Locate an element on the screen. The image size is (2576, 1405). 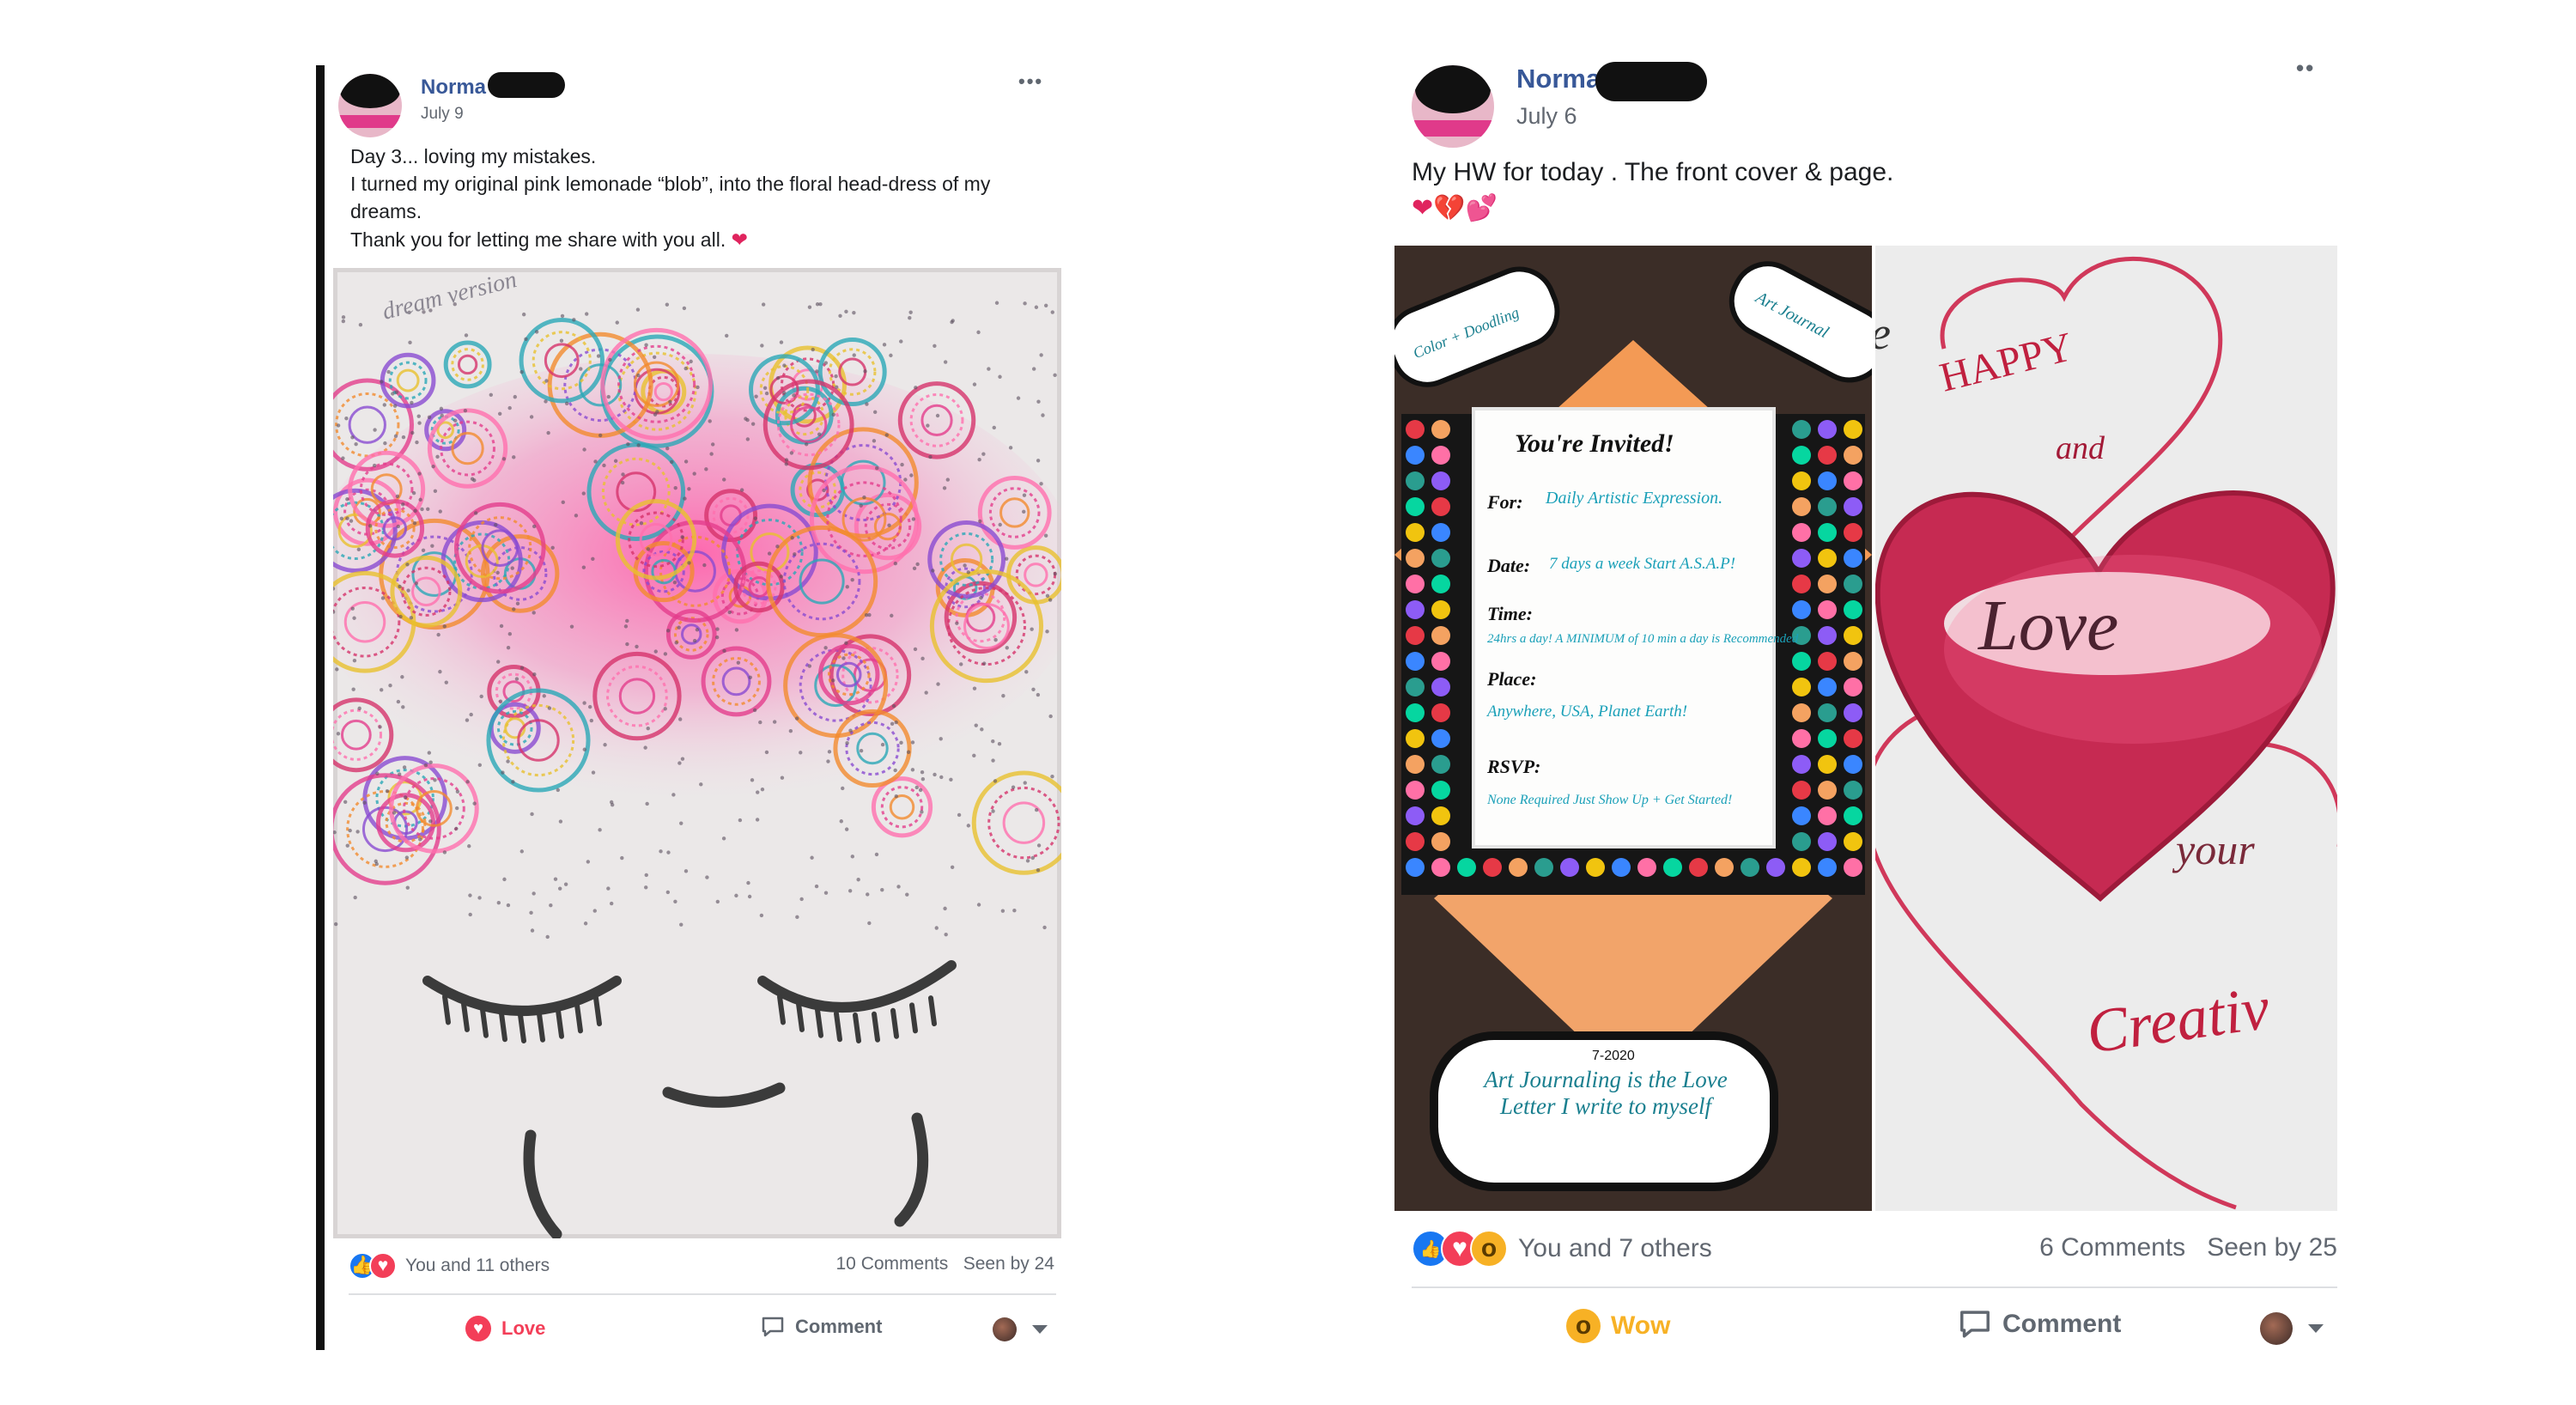
wow-button: o Wow is located at coordinates (1618, 1326).